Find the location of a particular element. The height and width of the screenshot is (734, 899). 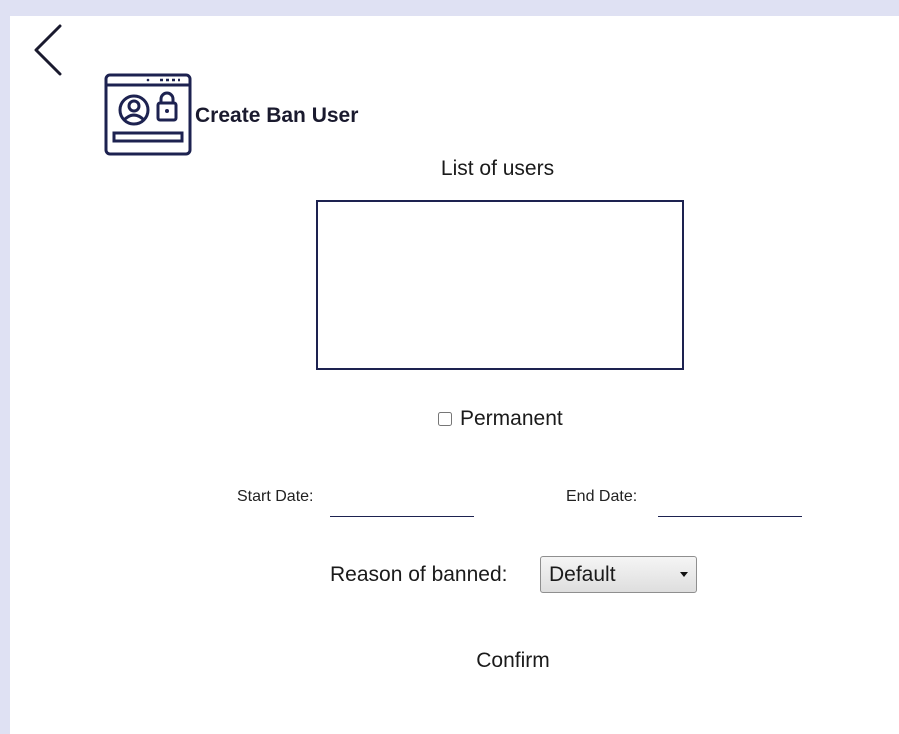

chevron-down-icon is located at coordinates (684, 574).